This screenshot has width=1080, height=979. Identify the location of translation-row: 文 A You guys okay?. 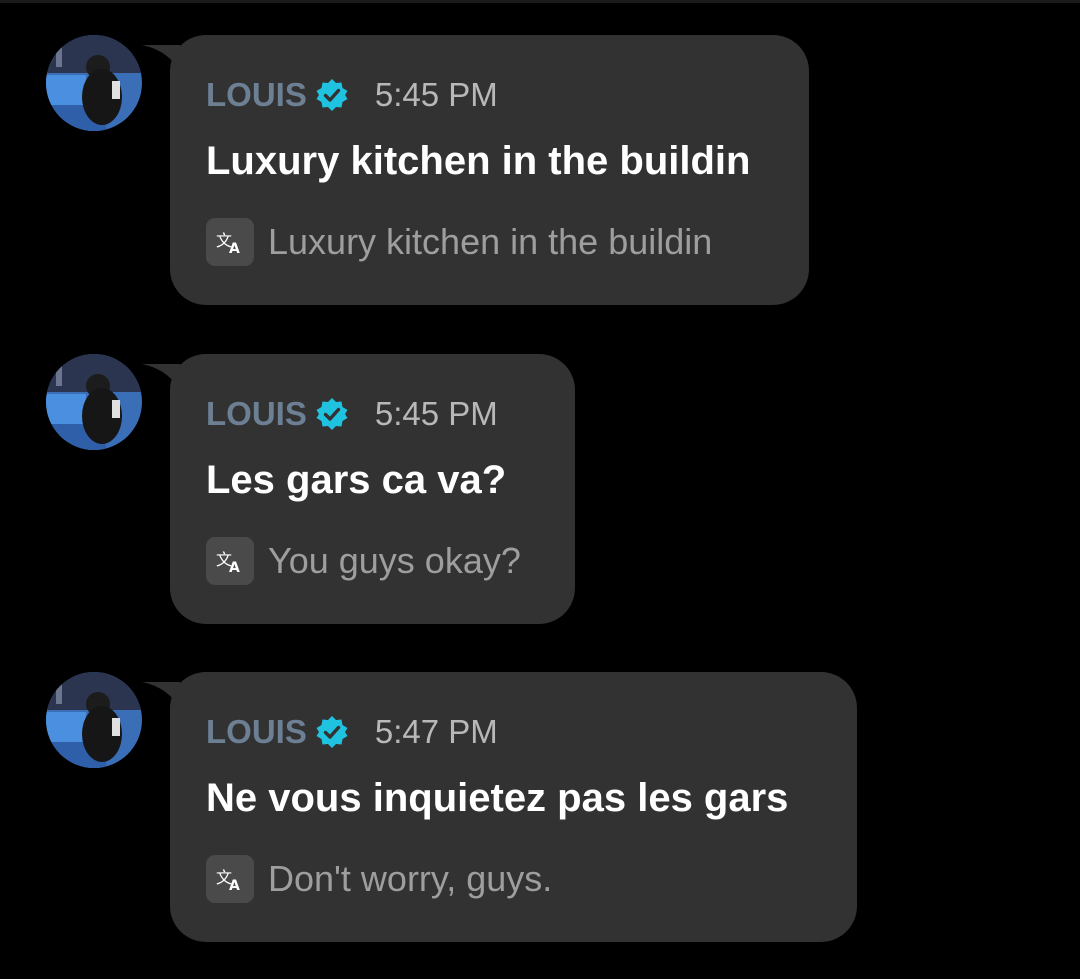
(363, 561).